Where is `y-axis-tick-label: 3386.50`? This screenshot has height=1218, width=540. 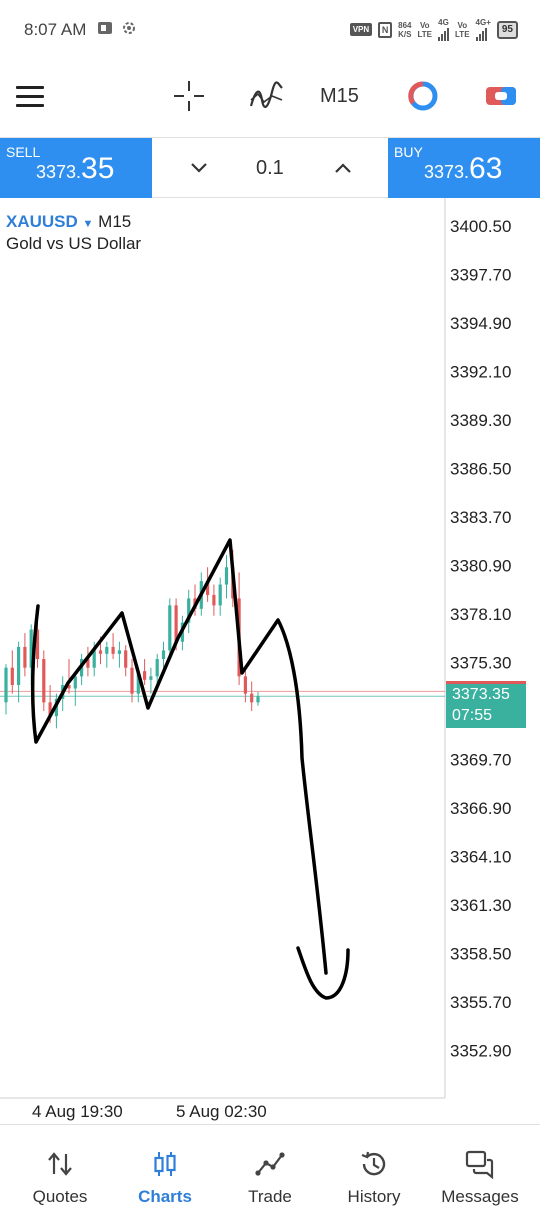
y-axis-tick-label: 3386.50 is located at coordinates (480, 469).